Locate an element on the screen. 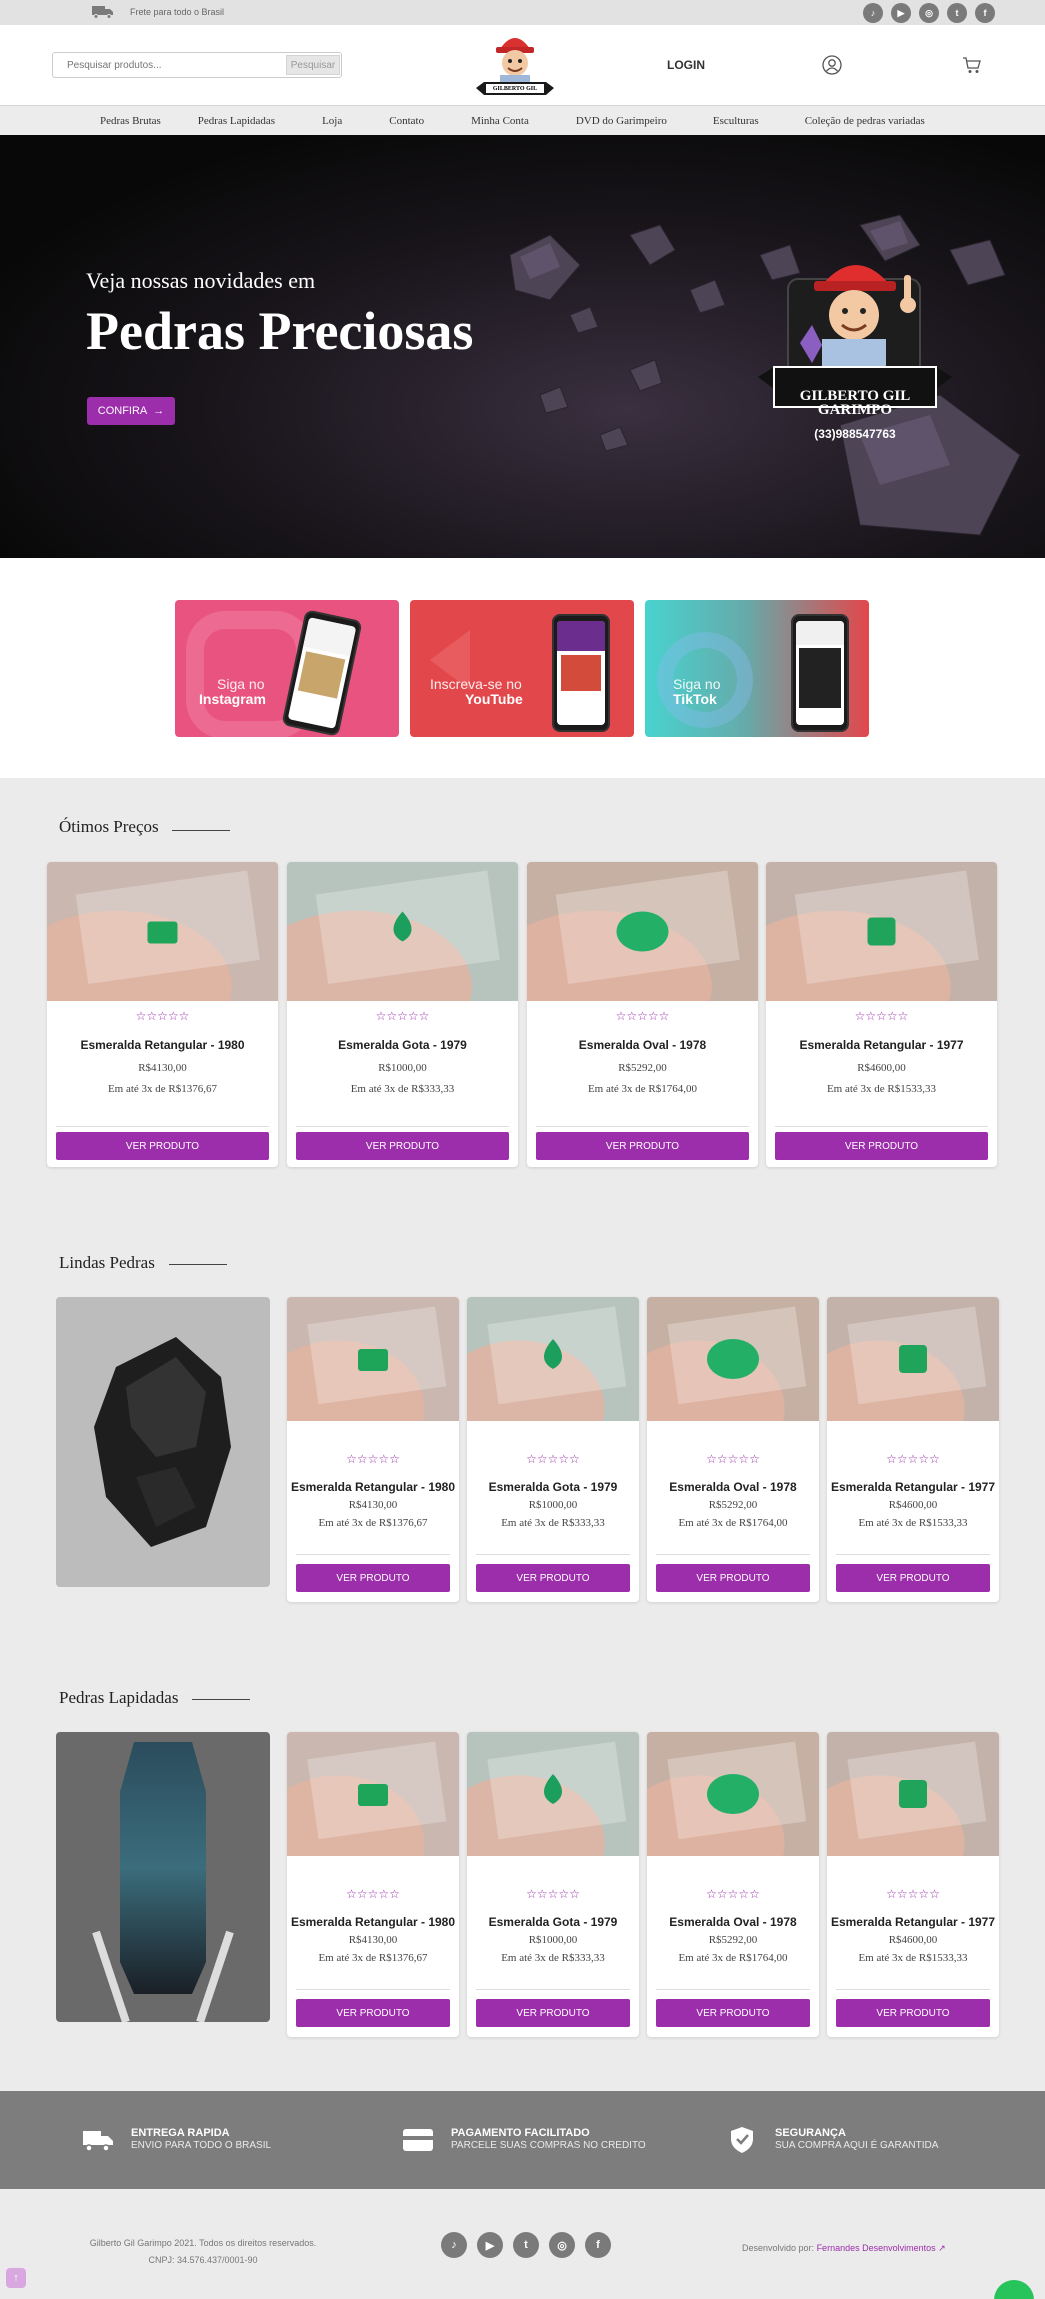 The image size is (1045, 2299). blue-tourmaline-feature-image is located at coordinates (163, 1877).